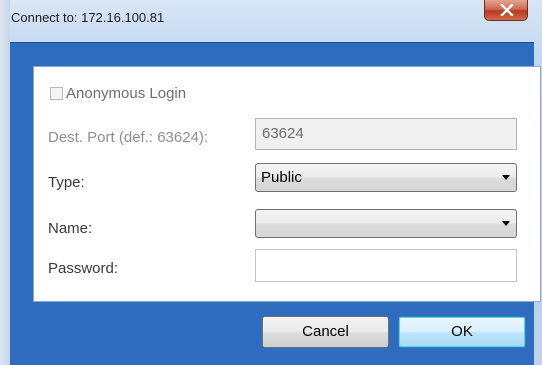  I want to click on name-label: Name:, so click(70, 228).